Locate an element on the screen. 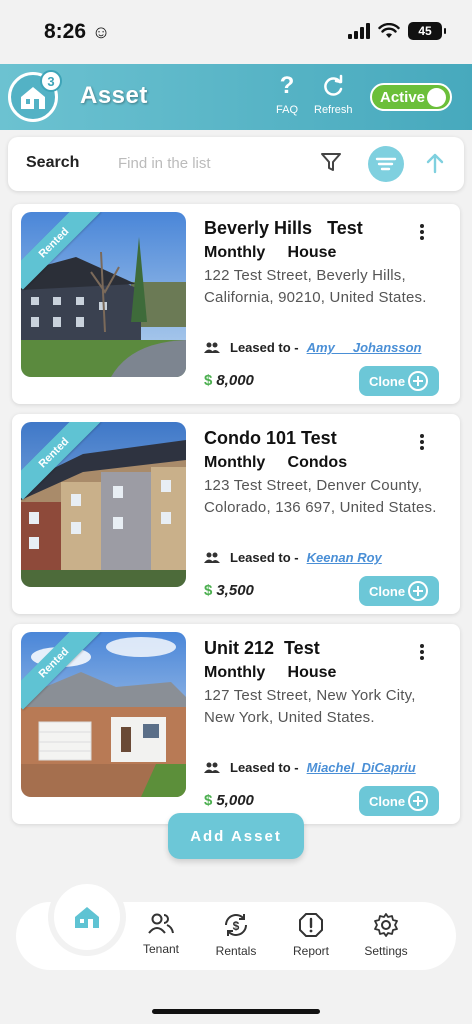 This screenshot has height=1024, width=472. asset-price: $3,500 is located at coordinates (229, 590).